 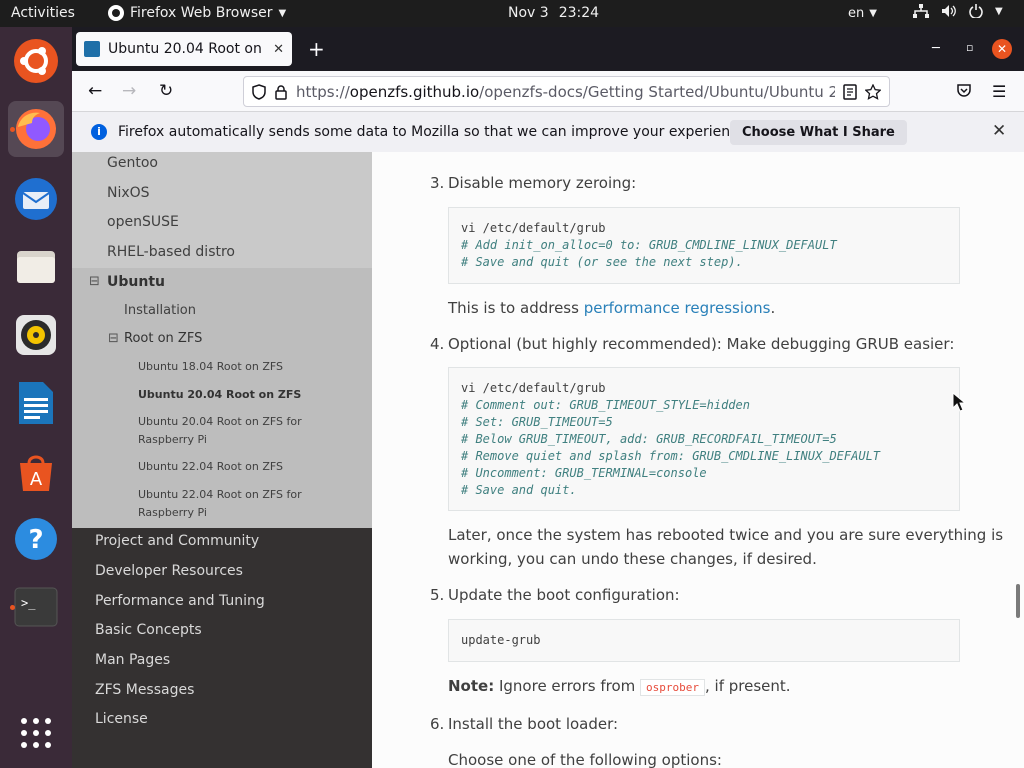 I want to click on mouse-cursor-icon, so click(x=959, y=402).